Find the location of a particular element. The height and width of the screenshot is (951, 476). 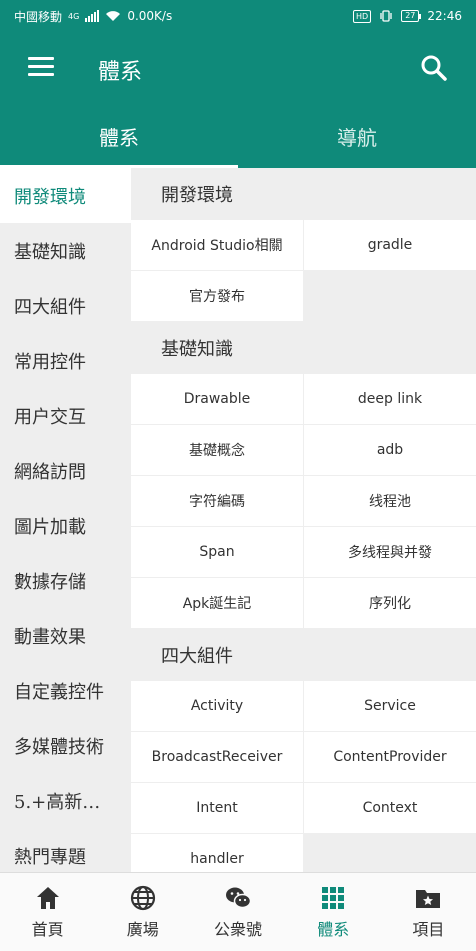

nav-official-accounts: 公衆號 is located at coordinates (237, 912).